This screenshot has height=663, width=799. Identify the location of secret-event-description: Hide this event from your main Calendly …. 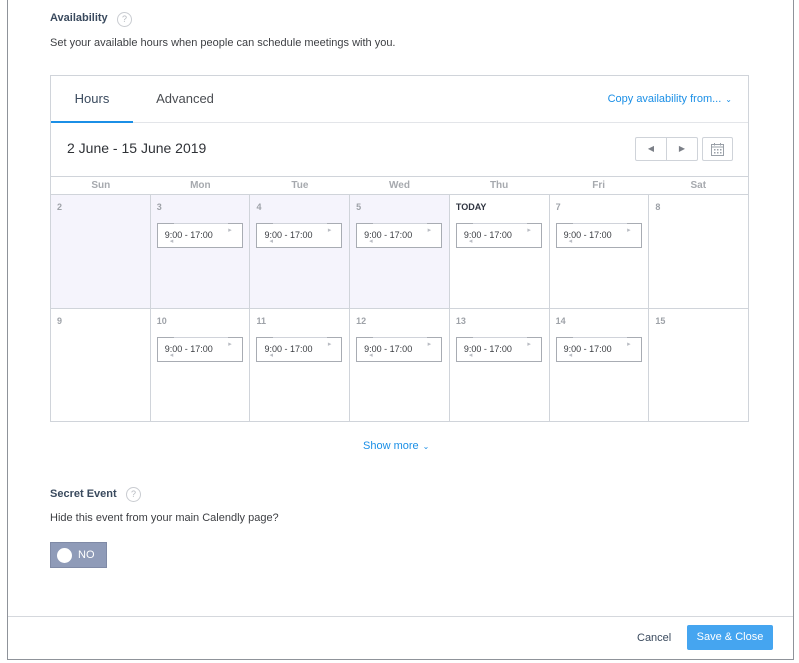
(164, 518).